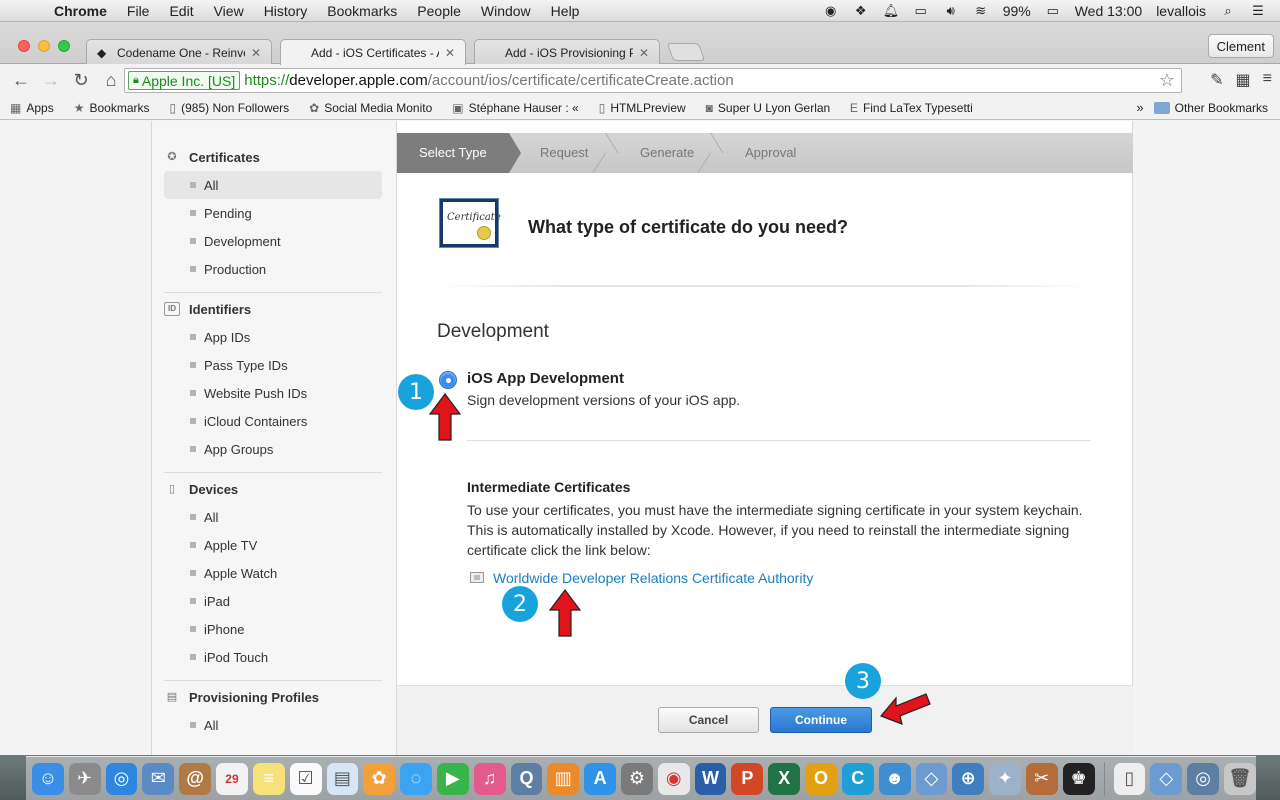 This screenshot has width=1280, height=800. What do you see at coordinates (230, 108) in the screenshot?
I see `bookmark-non-followers: ▯ (985) Non Followers` at bounding box center [230, 108].